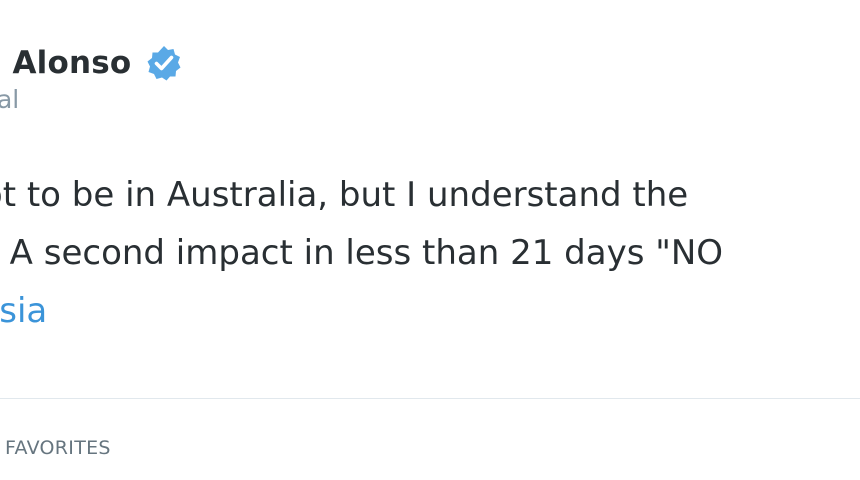  What do you see at coordinates (9, 99) in the screenshot?
I see `author-handle: ial` at bounding box center [9, 99].